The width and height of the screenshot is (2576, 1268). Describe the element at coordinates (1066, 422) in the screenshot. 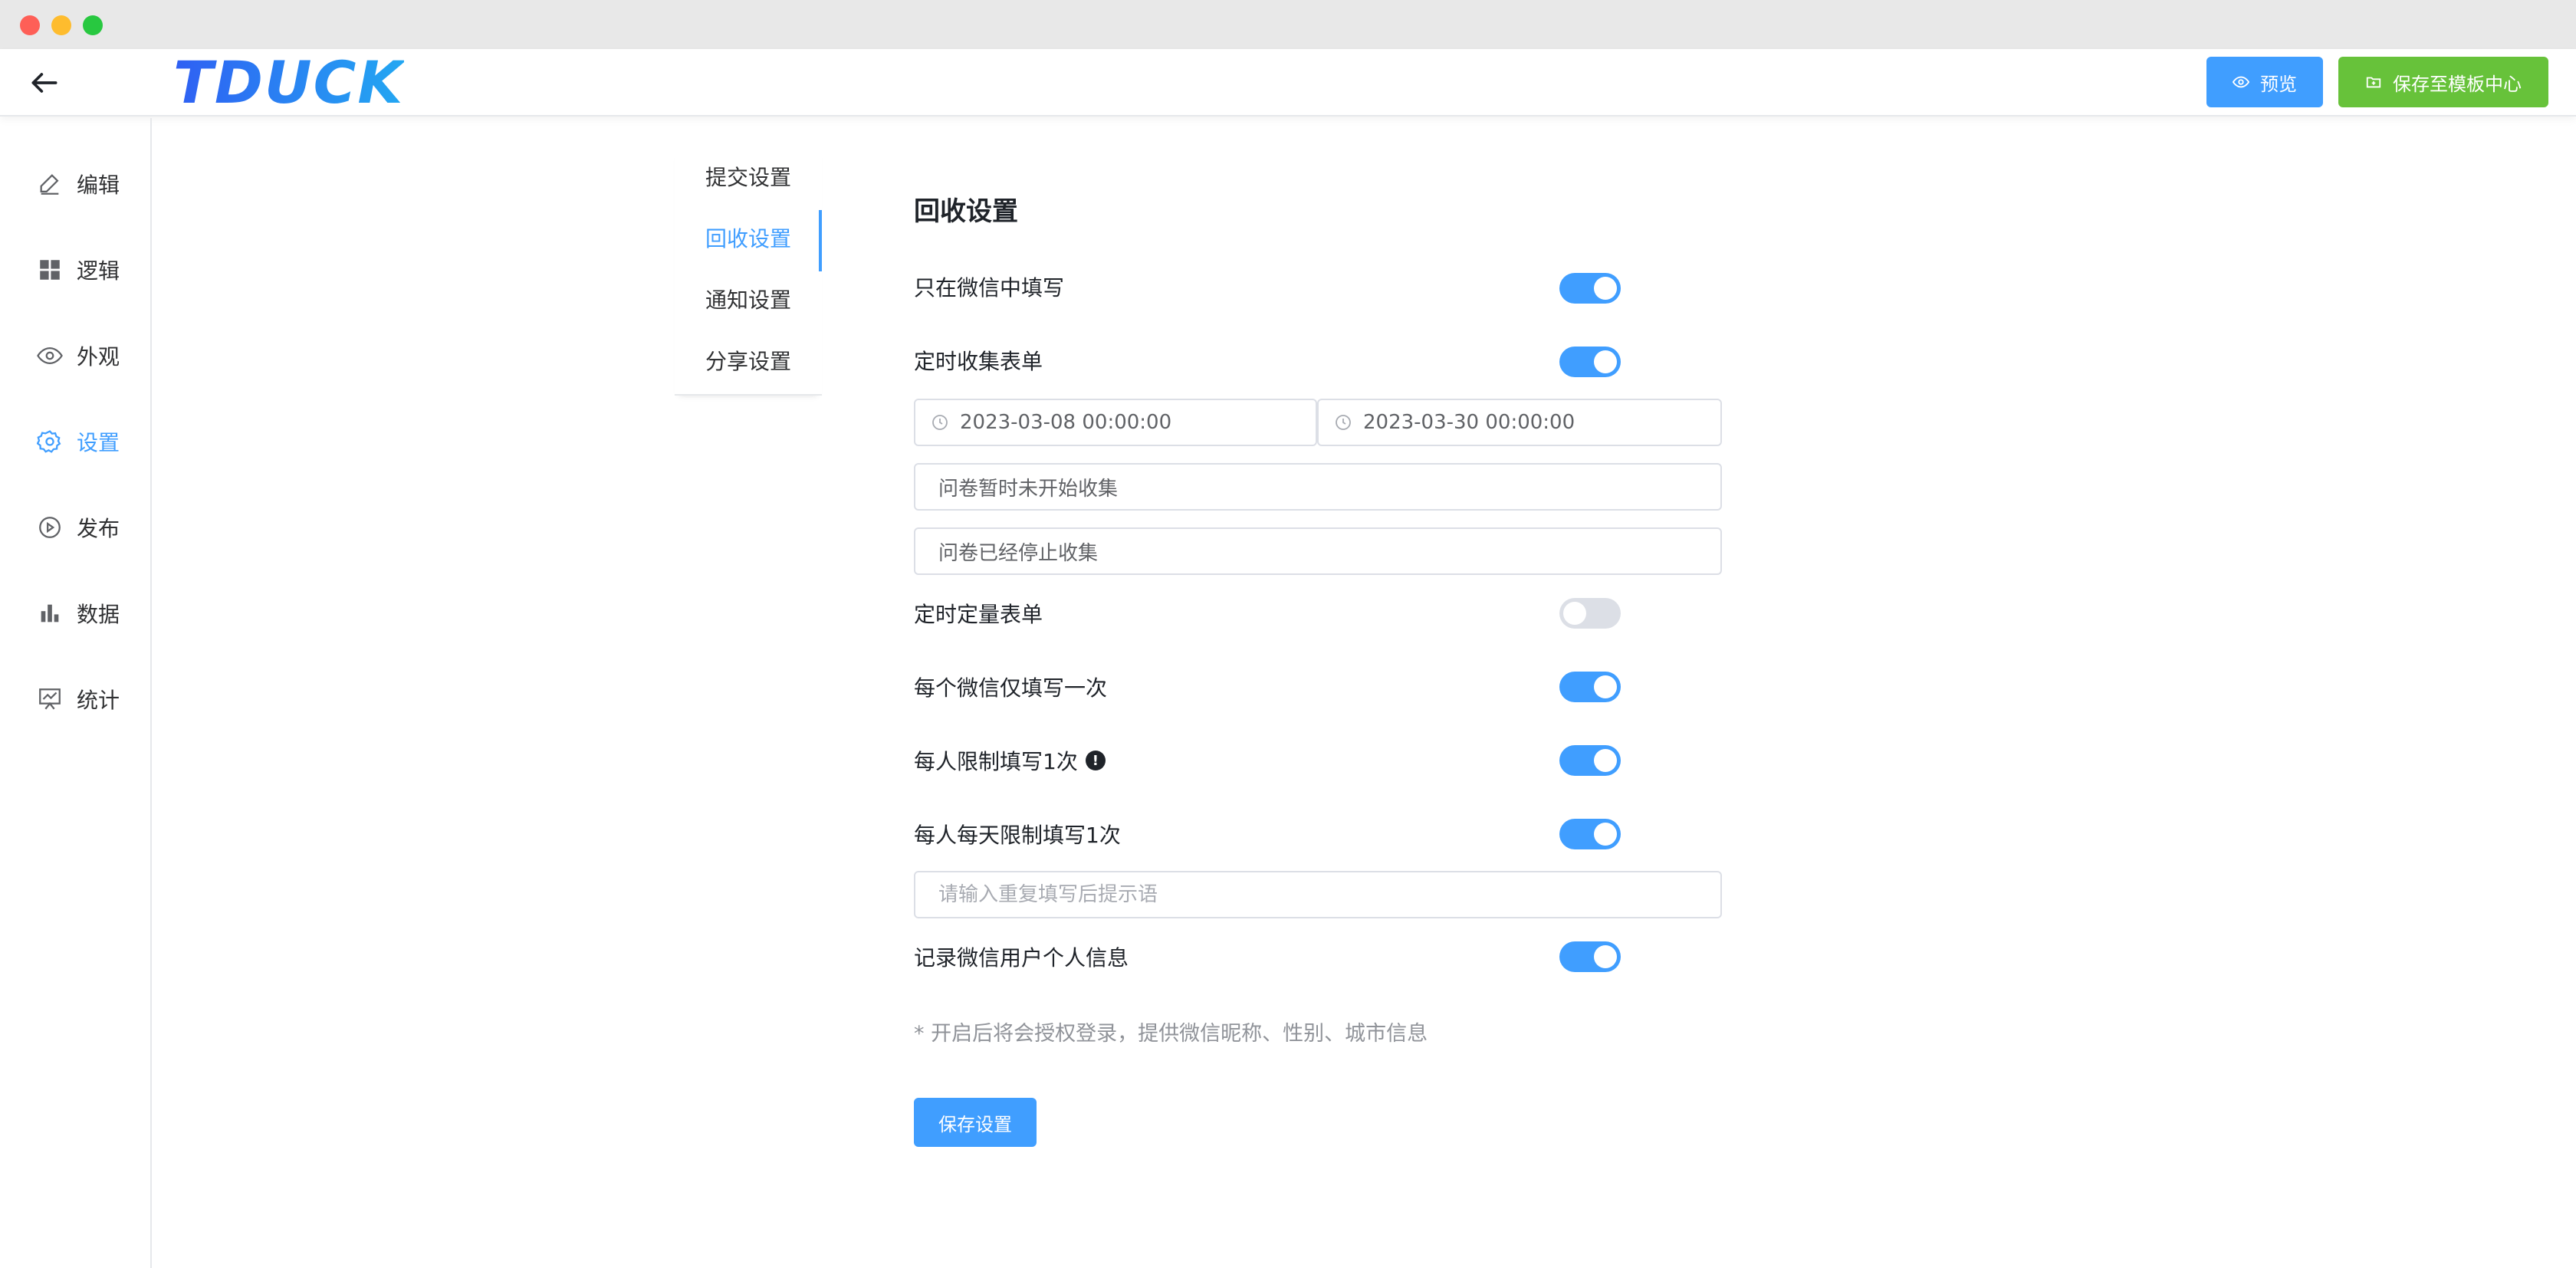

I see `start-time-value: 2023-03-08 00:00:00` at that location.